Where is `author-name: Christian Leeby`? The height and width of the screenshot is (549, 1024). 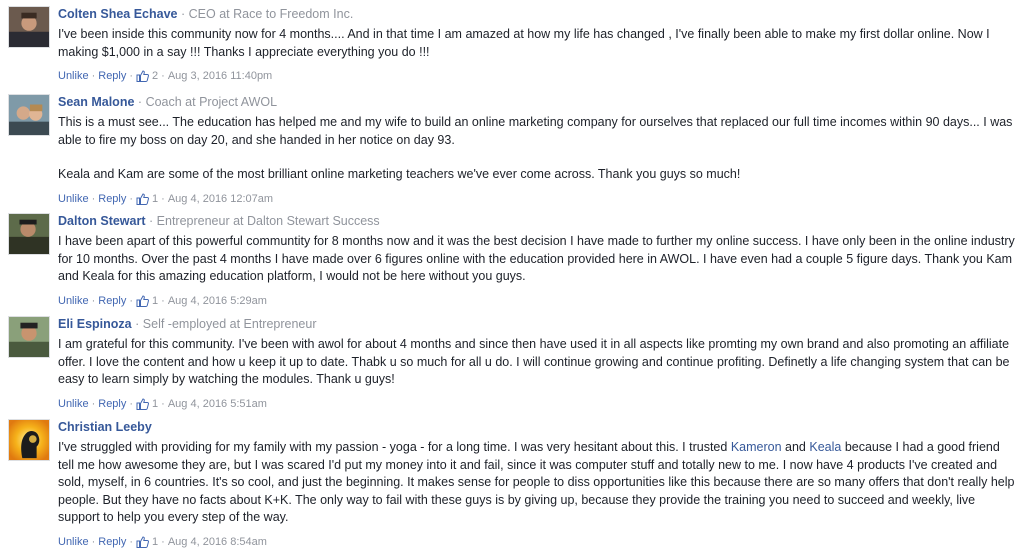 author-name: Christian Leeby is located at coordinates (105, 427).